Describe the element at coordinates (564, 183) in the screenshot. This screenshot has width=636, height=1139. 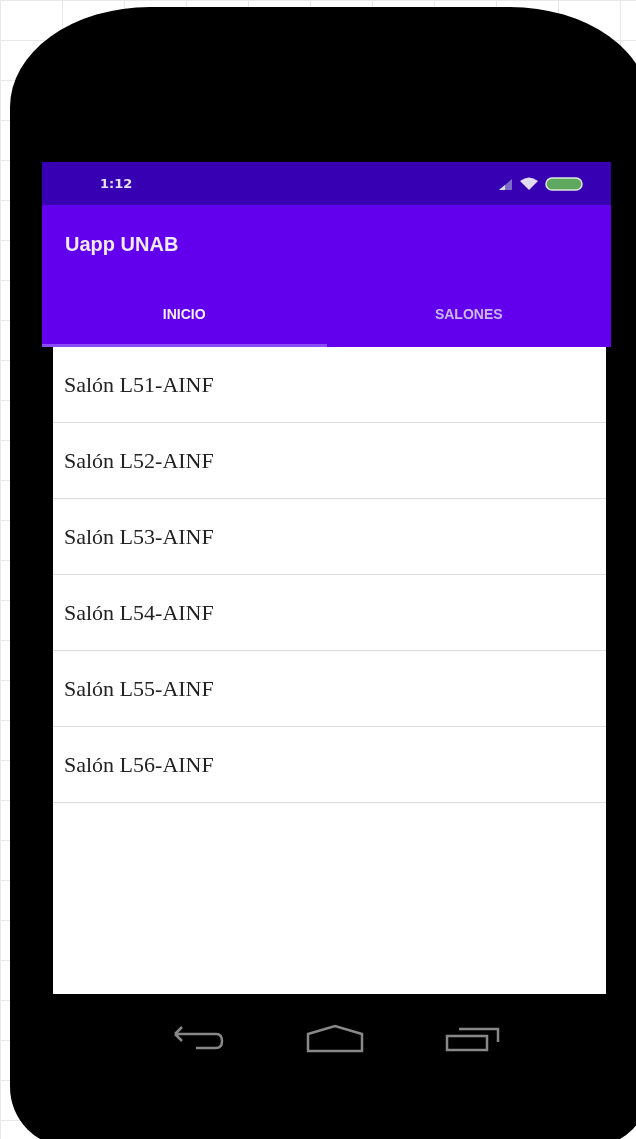
I see `battery-icon` at that location.